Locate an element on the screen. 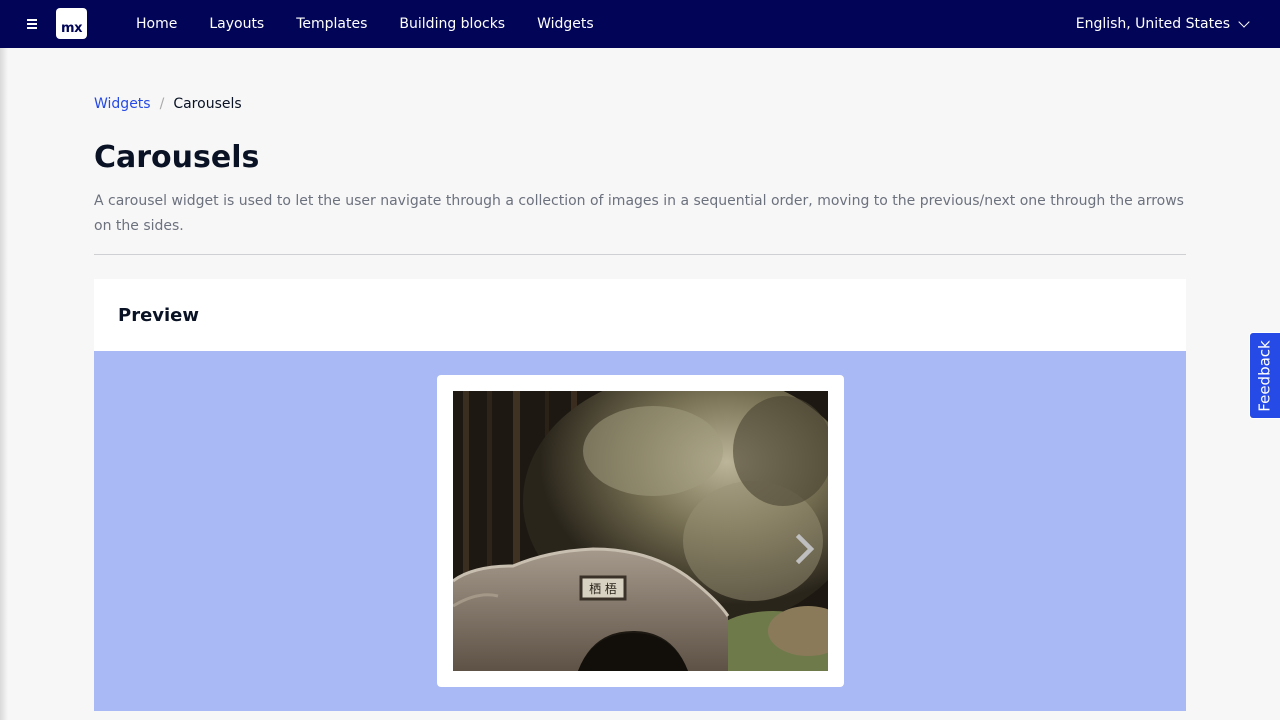  bamboo-bridge-photo: 栖 梧 is located at coordinates (640, 531).